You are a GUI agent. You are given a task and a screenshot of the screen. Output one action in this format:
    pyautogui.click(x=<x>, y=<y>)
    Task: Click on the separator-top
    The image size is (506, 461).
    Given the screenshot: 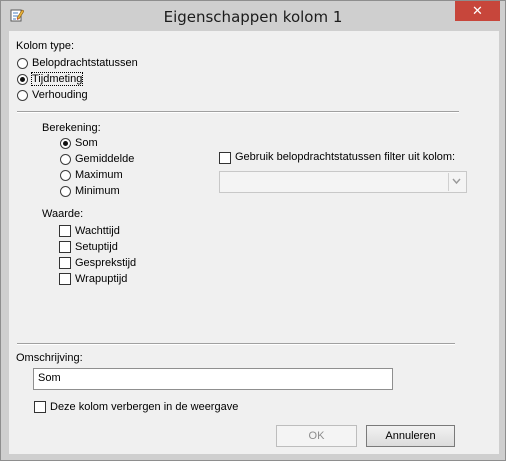 What is the action you would take?
    pyautogui.click(x=238, y=112)
    